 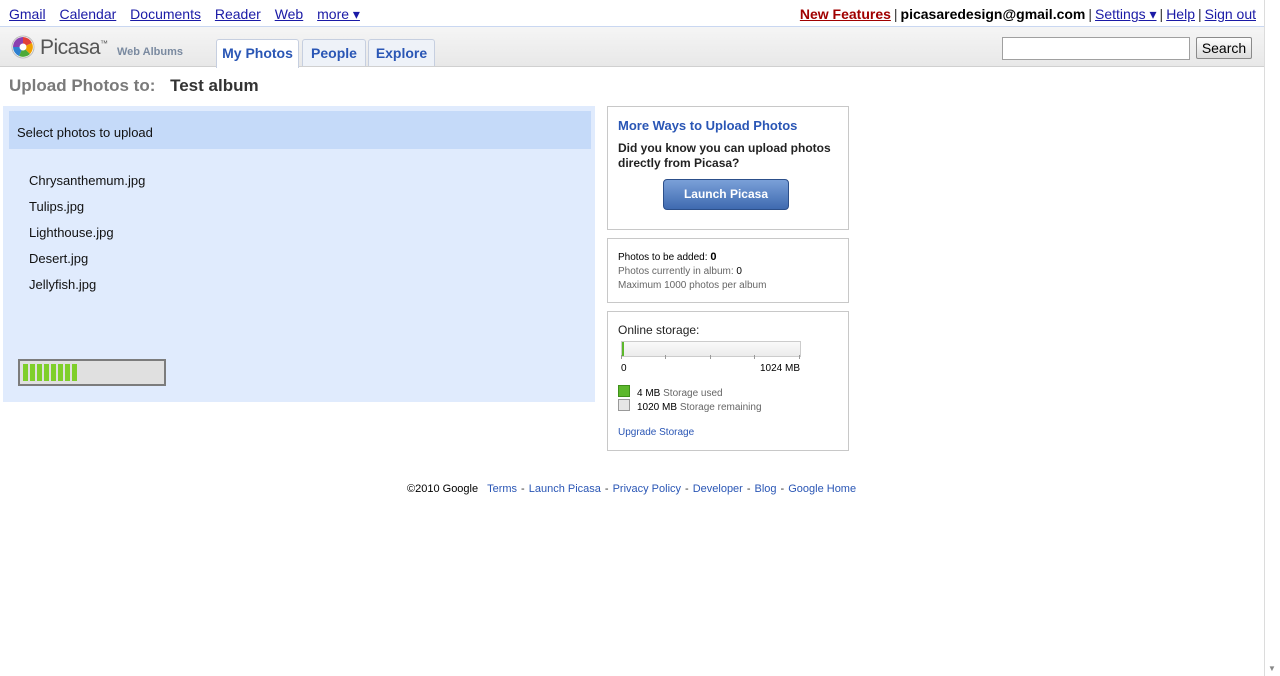 What do you see at coordinates (59, 258) in the screenshot?
I see `file-item: Desert.jpg` at bounding box center [59, 258].